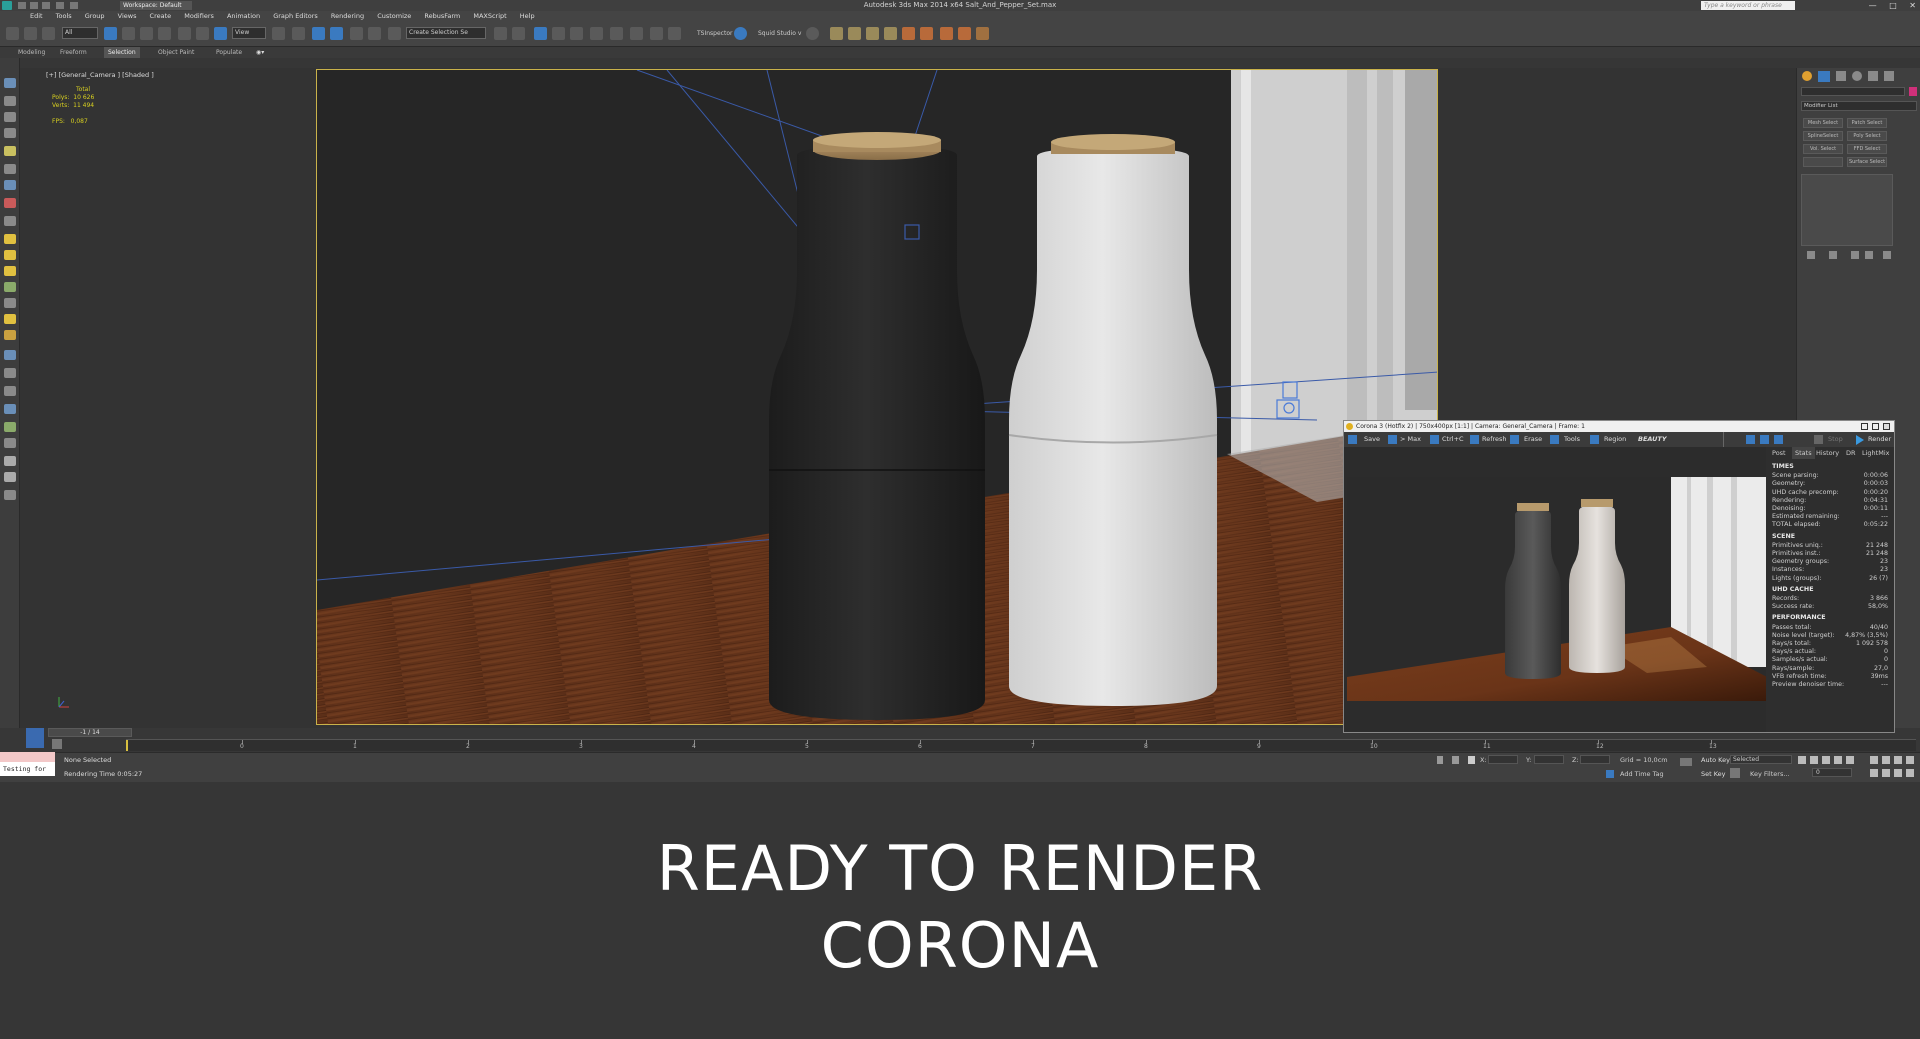 The image size is (1920, 1039). What do you see at coordinates (1857, 76) in the screenshot?
I see `motion-tab-icon` at bounding box center [1857, 76].